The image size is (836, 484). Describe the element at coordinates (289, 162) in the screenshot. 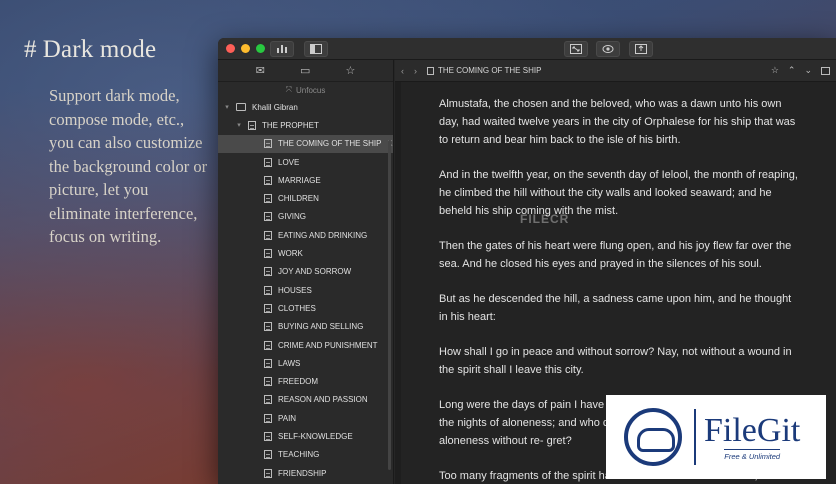

I see `chapter-label: LOVE` at that location.